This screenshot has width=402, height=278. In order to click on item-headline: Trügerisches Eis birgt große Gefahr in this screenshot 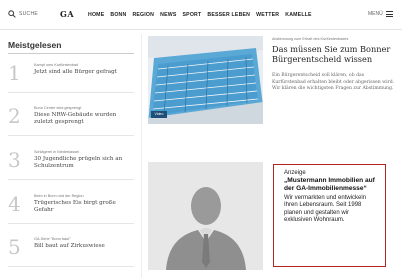, I will do `click(84, 207)`.